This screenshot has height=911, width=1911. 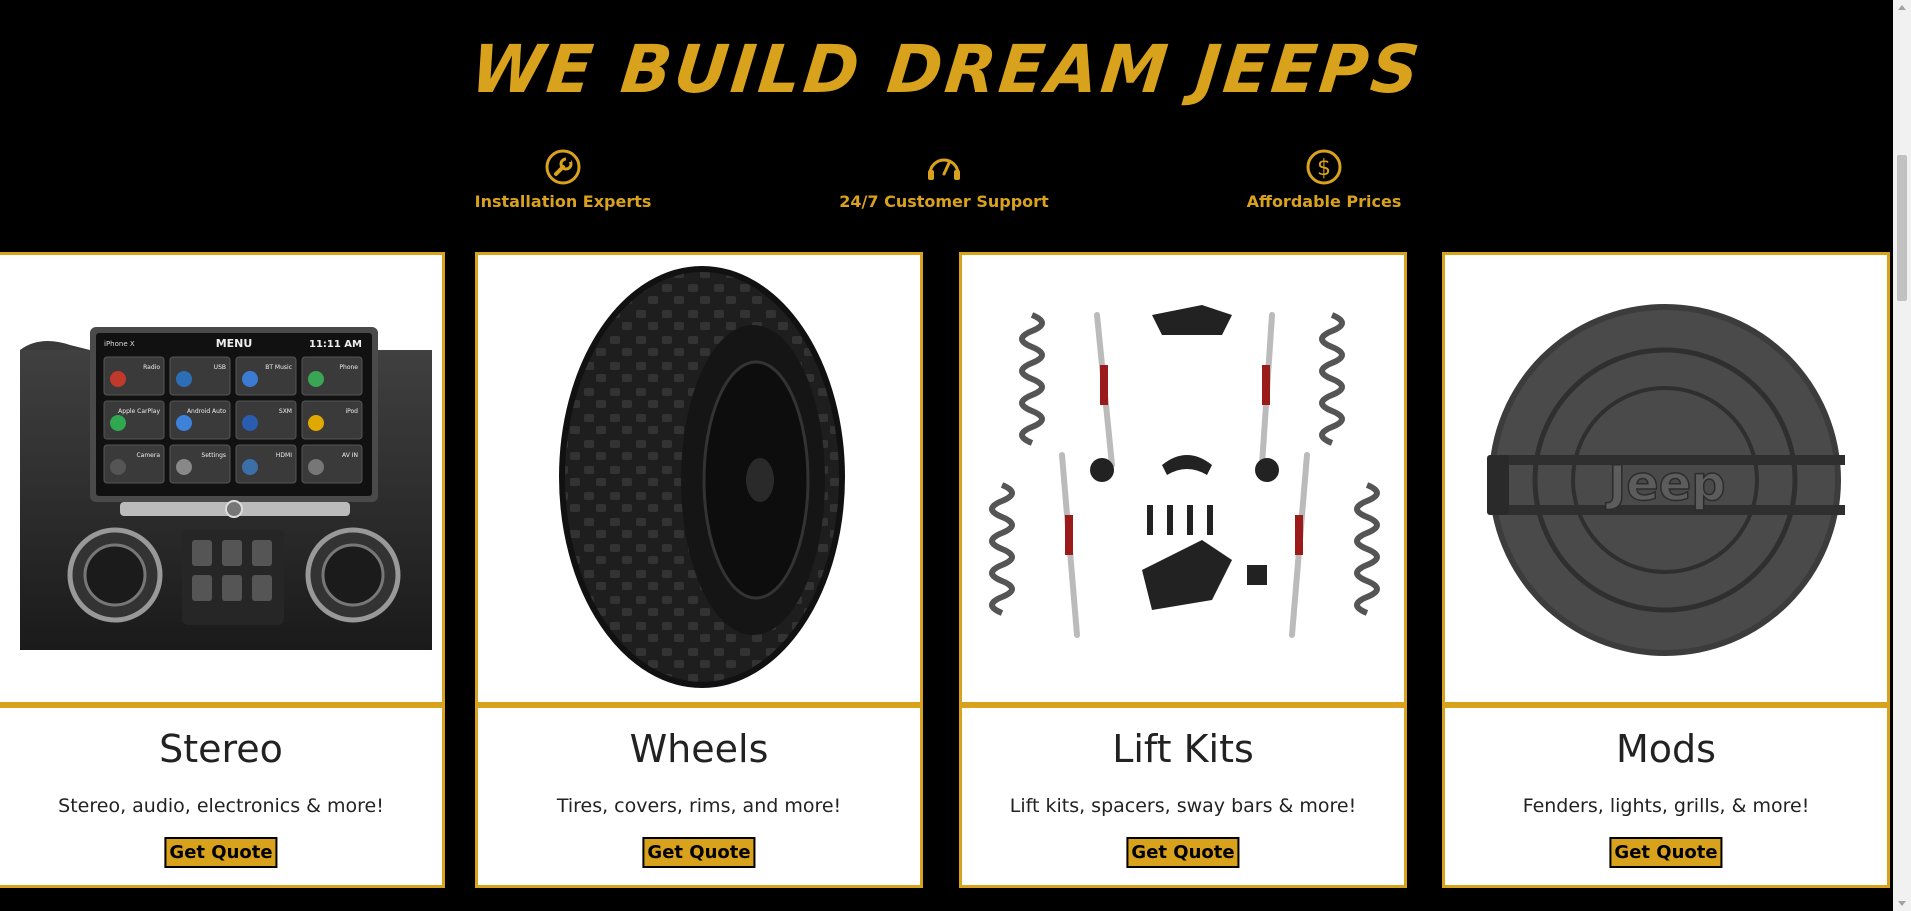 What do you see at coordinates (284, 455) in the screenshot?
I see `screen-tile-label: HDMI` at bounding box center [284, 455].